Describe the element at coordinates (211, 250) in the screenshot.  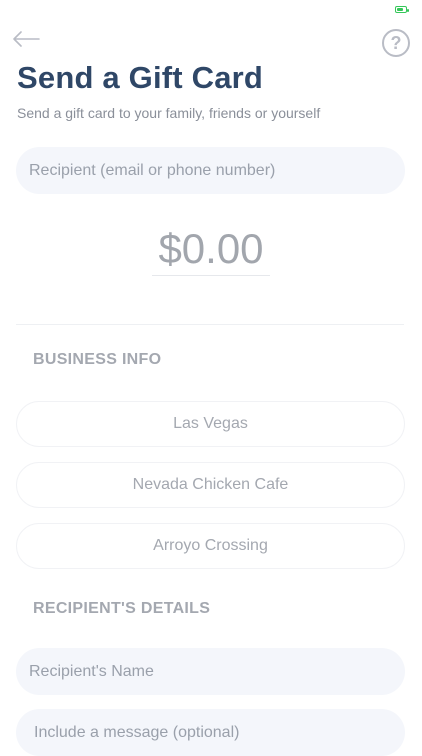
I see `amount-input: $0.00` at that location.